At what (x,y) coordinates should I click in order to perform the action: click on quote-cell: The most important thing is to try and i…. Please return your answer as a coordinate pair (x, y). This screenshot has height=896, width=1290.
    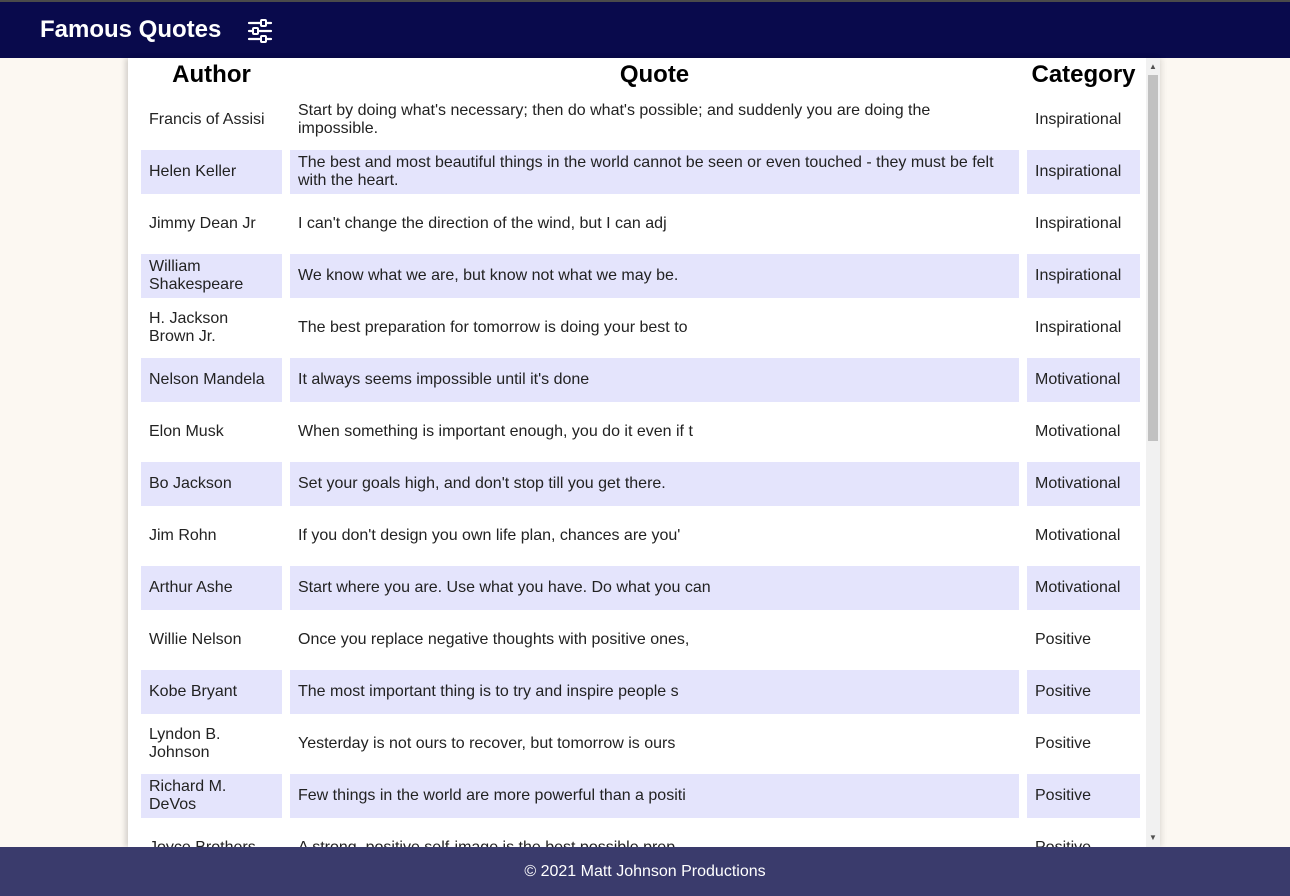
    Looking at the image, I should click on (654, 692).